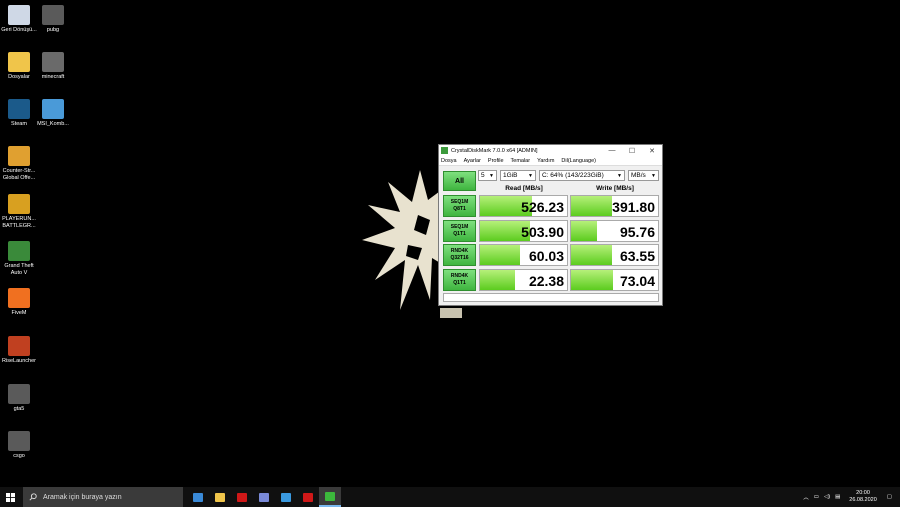 Image resolution: width=900 pixels, height=507 pixels. What do you see at coordinates (19, 77) in the screenshot?
I see `desktop-icon-label: Dosyalar` at bounding box center [19, 77].